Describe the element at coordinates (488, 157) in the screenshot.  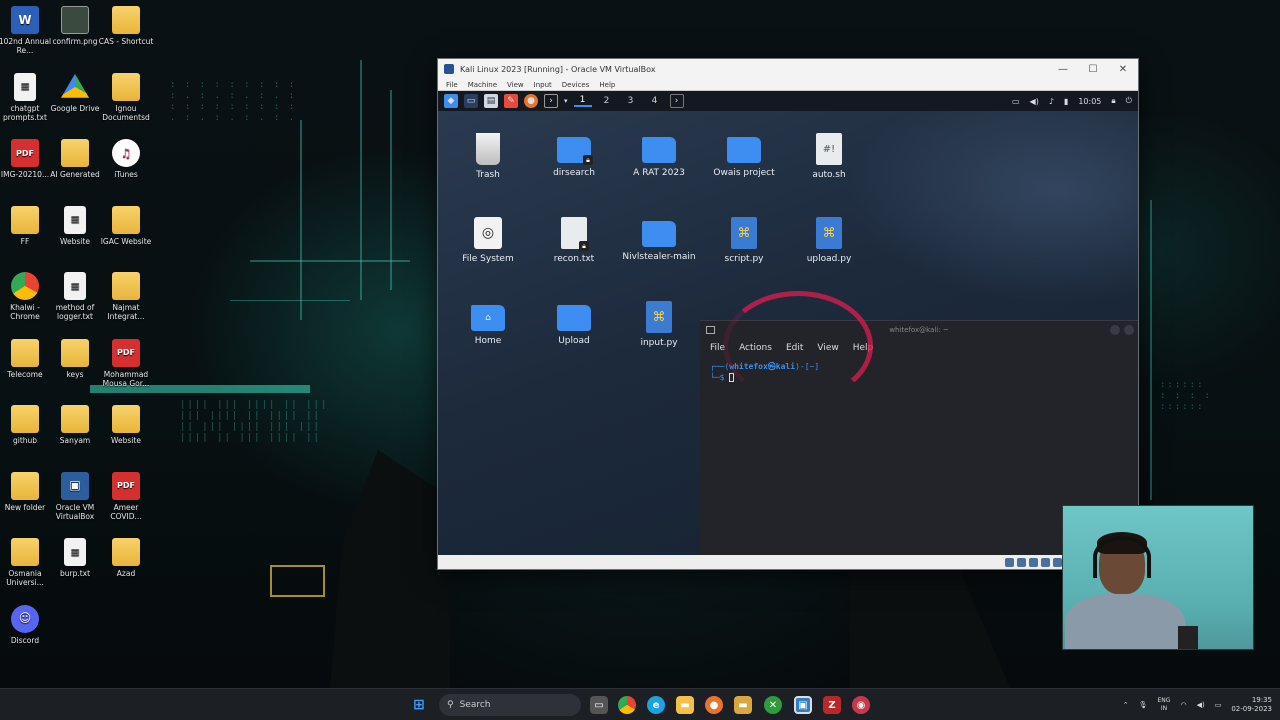
I see `kali-desktop-icon: Trash` at that location.